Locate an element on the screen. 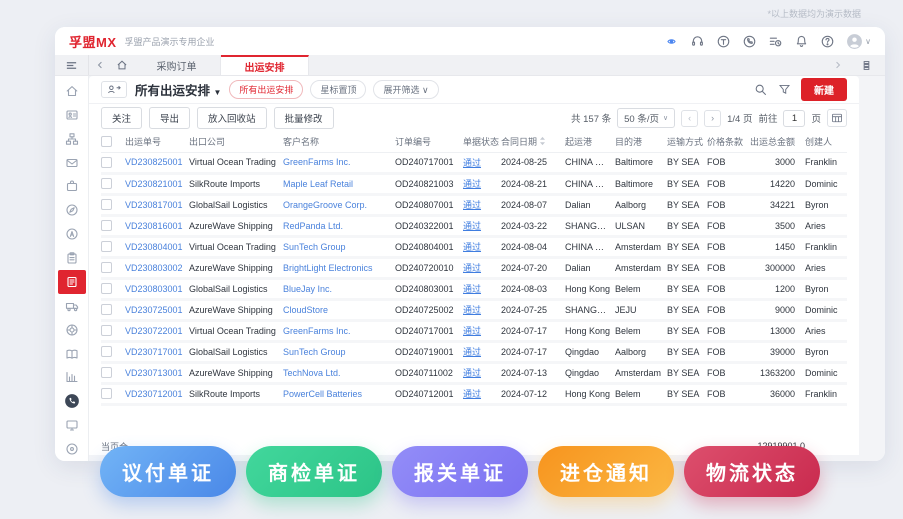  sidebar-item-circle-a is located at coordinates (72, 234).